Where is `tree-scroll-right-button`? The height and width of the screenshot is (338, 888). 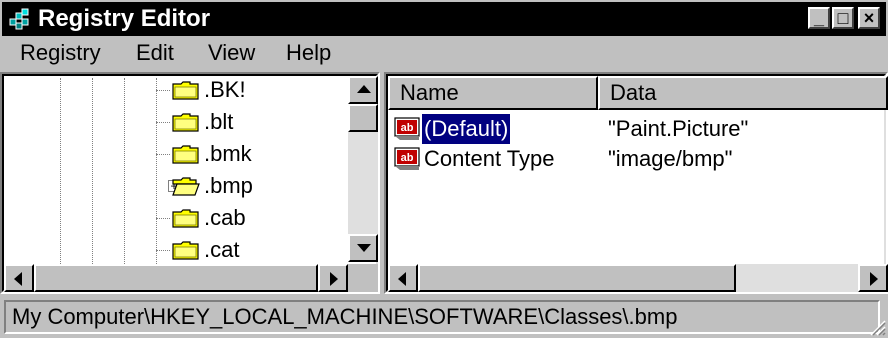 tree-scroll-right-button is located at coordinates (333, 278).